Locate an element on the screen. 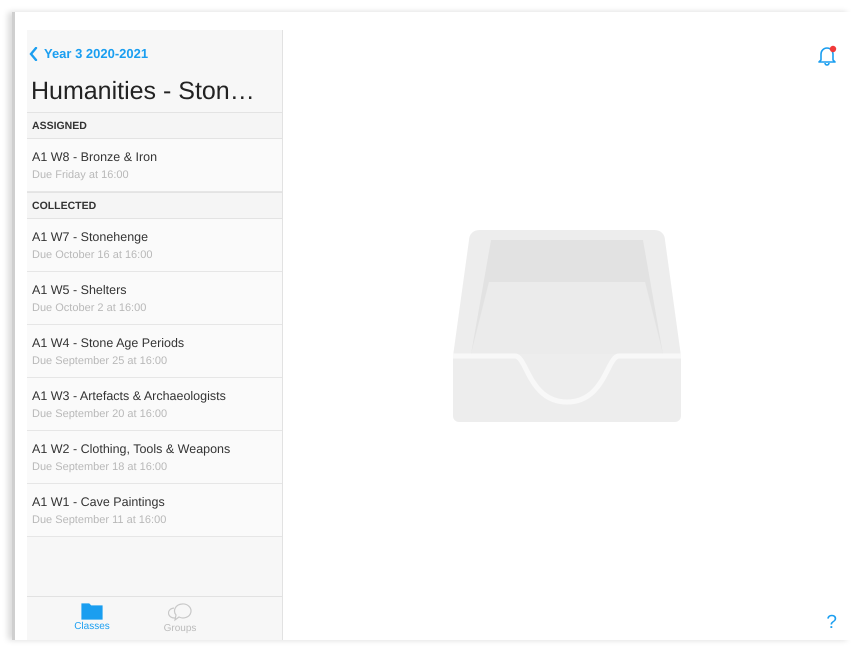  speech-bubbles-icon is located at coordinates (180, 612).